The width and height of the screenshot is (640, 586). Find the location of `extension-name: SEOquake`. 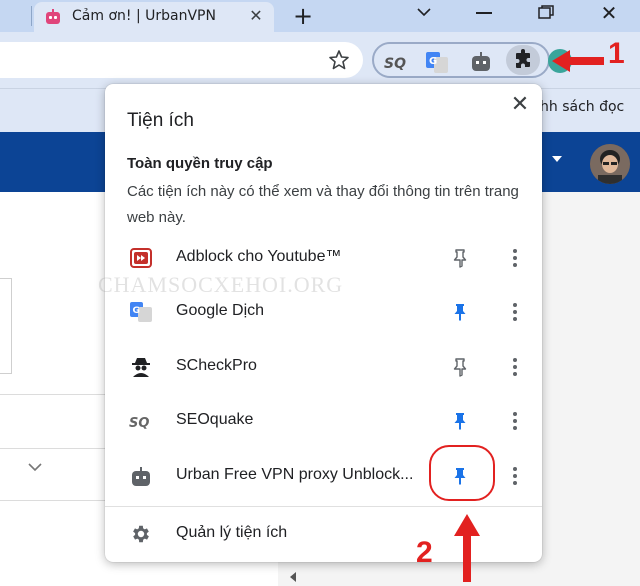

extension-name: SEOquake is located at coordinates (215, 419).